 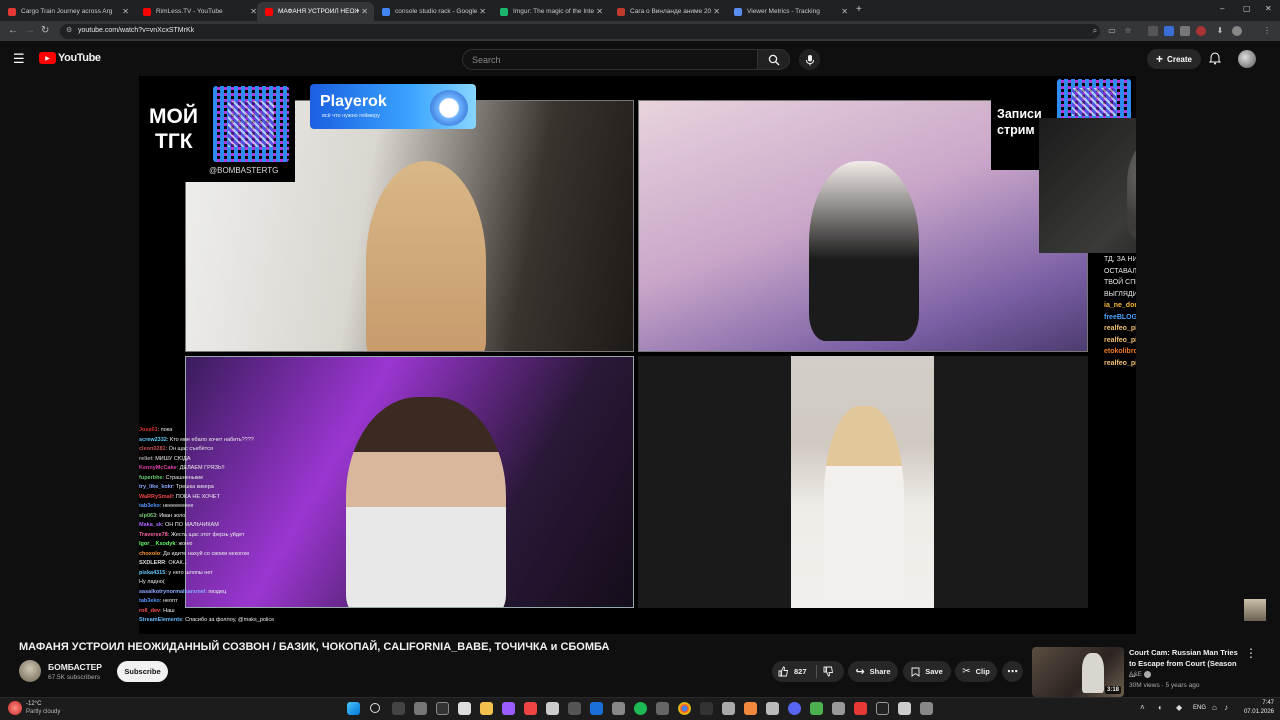 What do you see at coordinates (1255, 610) in the screenshot?
I see `corner-thumbnail` at bounding box center [1255, 610].